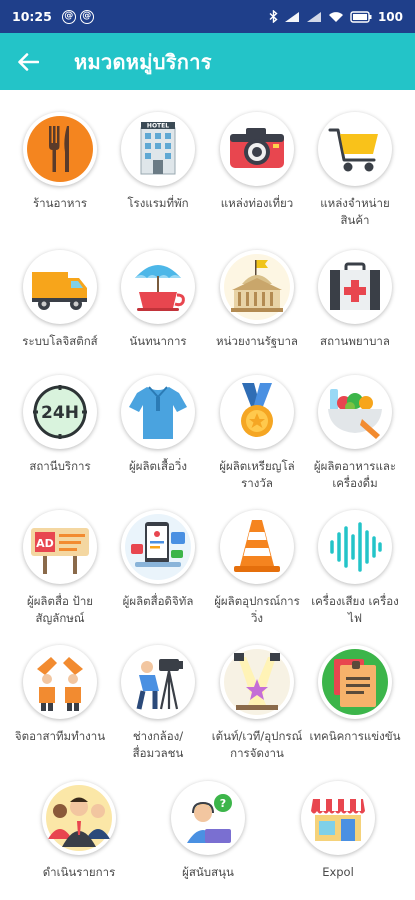 This screenshot has width=415, height=900. What do you see at coordinates (361, 16) in the screenshot?
I see `battery-icon` at bounding box center [361, 16].